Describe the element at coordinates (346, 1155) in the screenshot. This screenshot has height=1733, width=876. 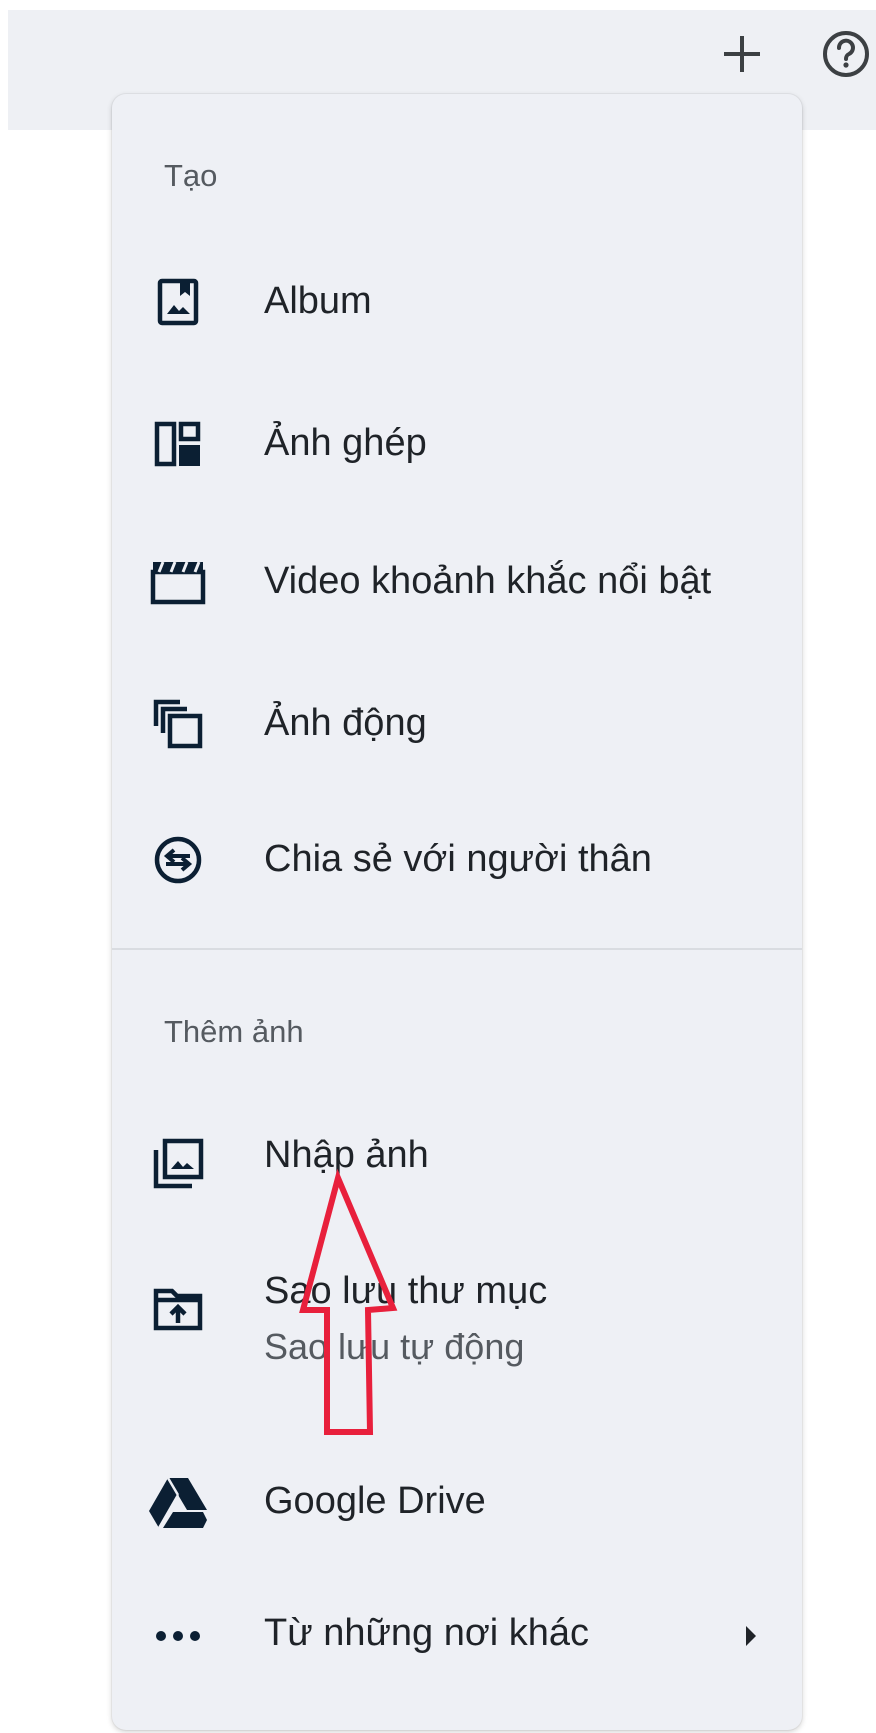
I see `menu-item-label: Nhập ảnh` at that location.